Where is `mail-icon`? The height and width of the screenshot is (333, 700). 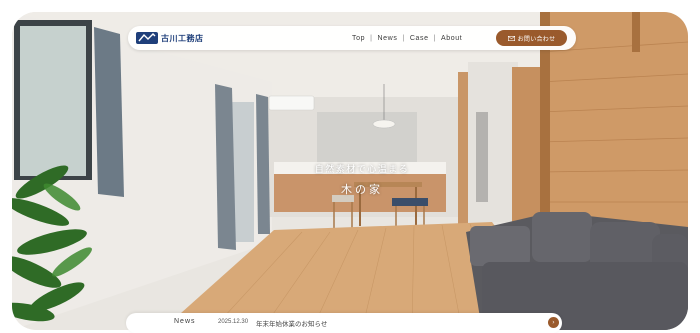 mail-icon is located at coordinates (511, 38).